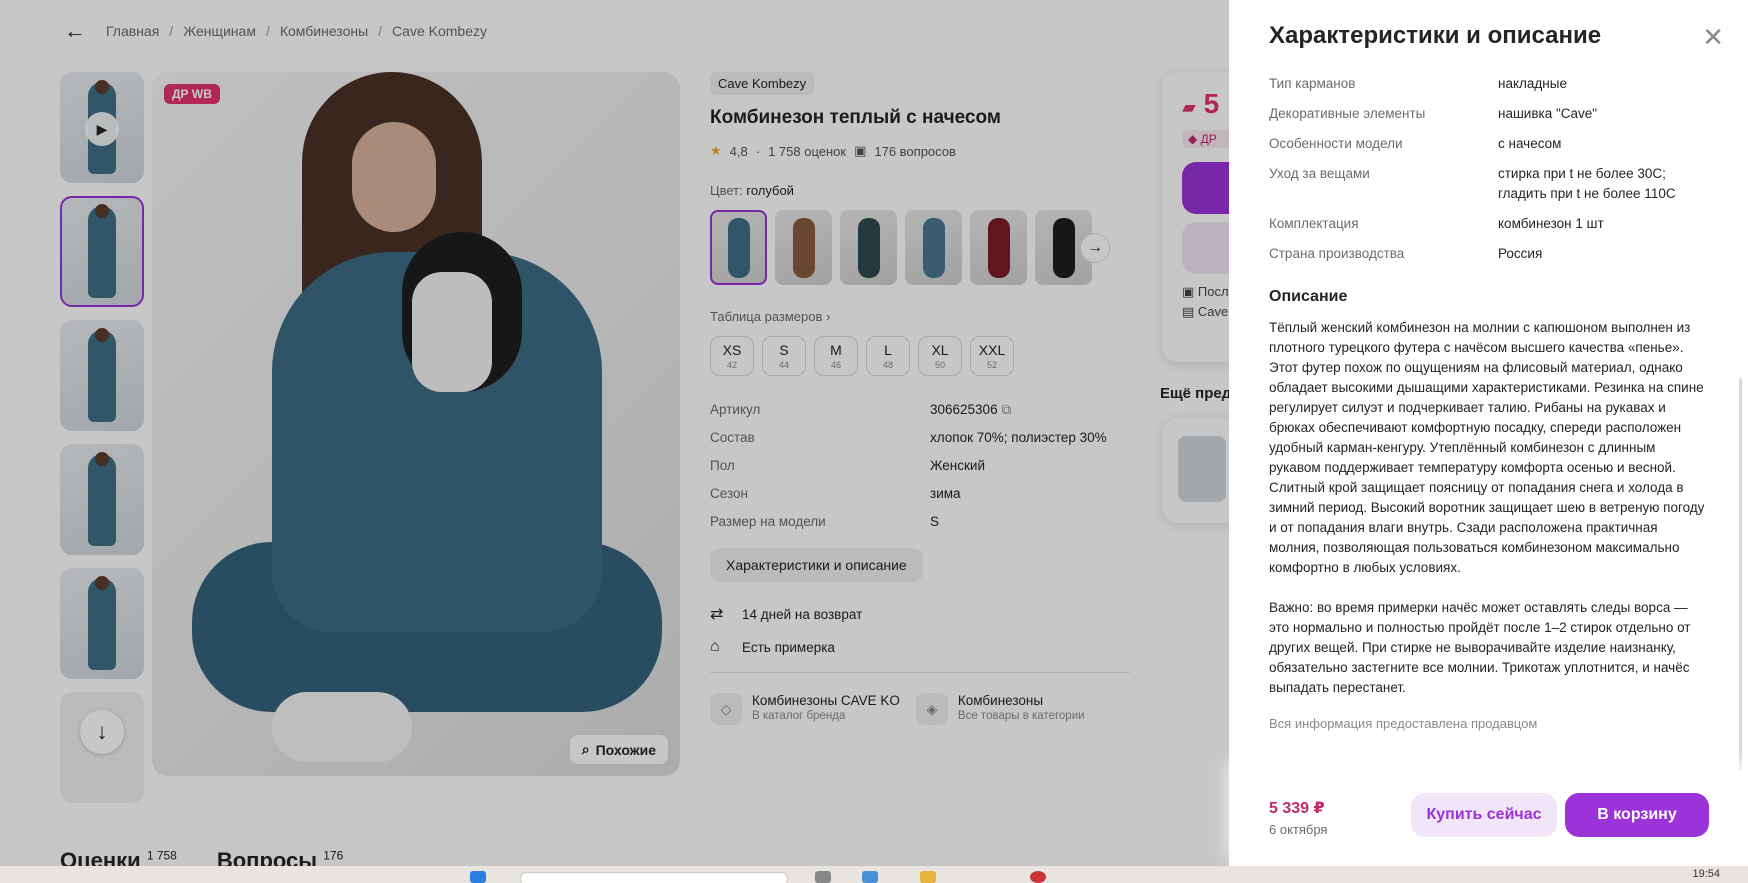 The image size is (1748, 883). I want to click on close-icon: ✕, so click(1713, 37).